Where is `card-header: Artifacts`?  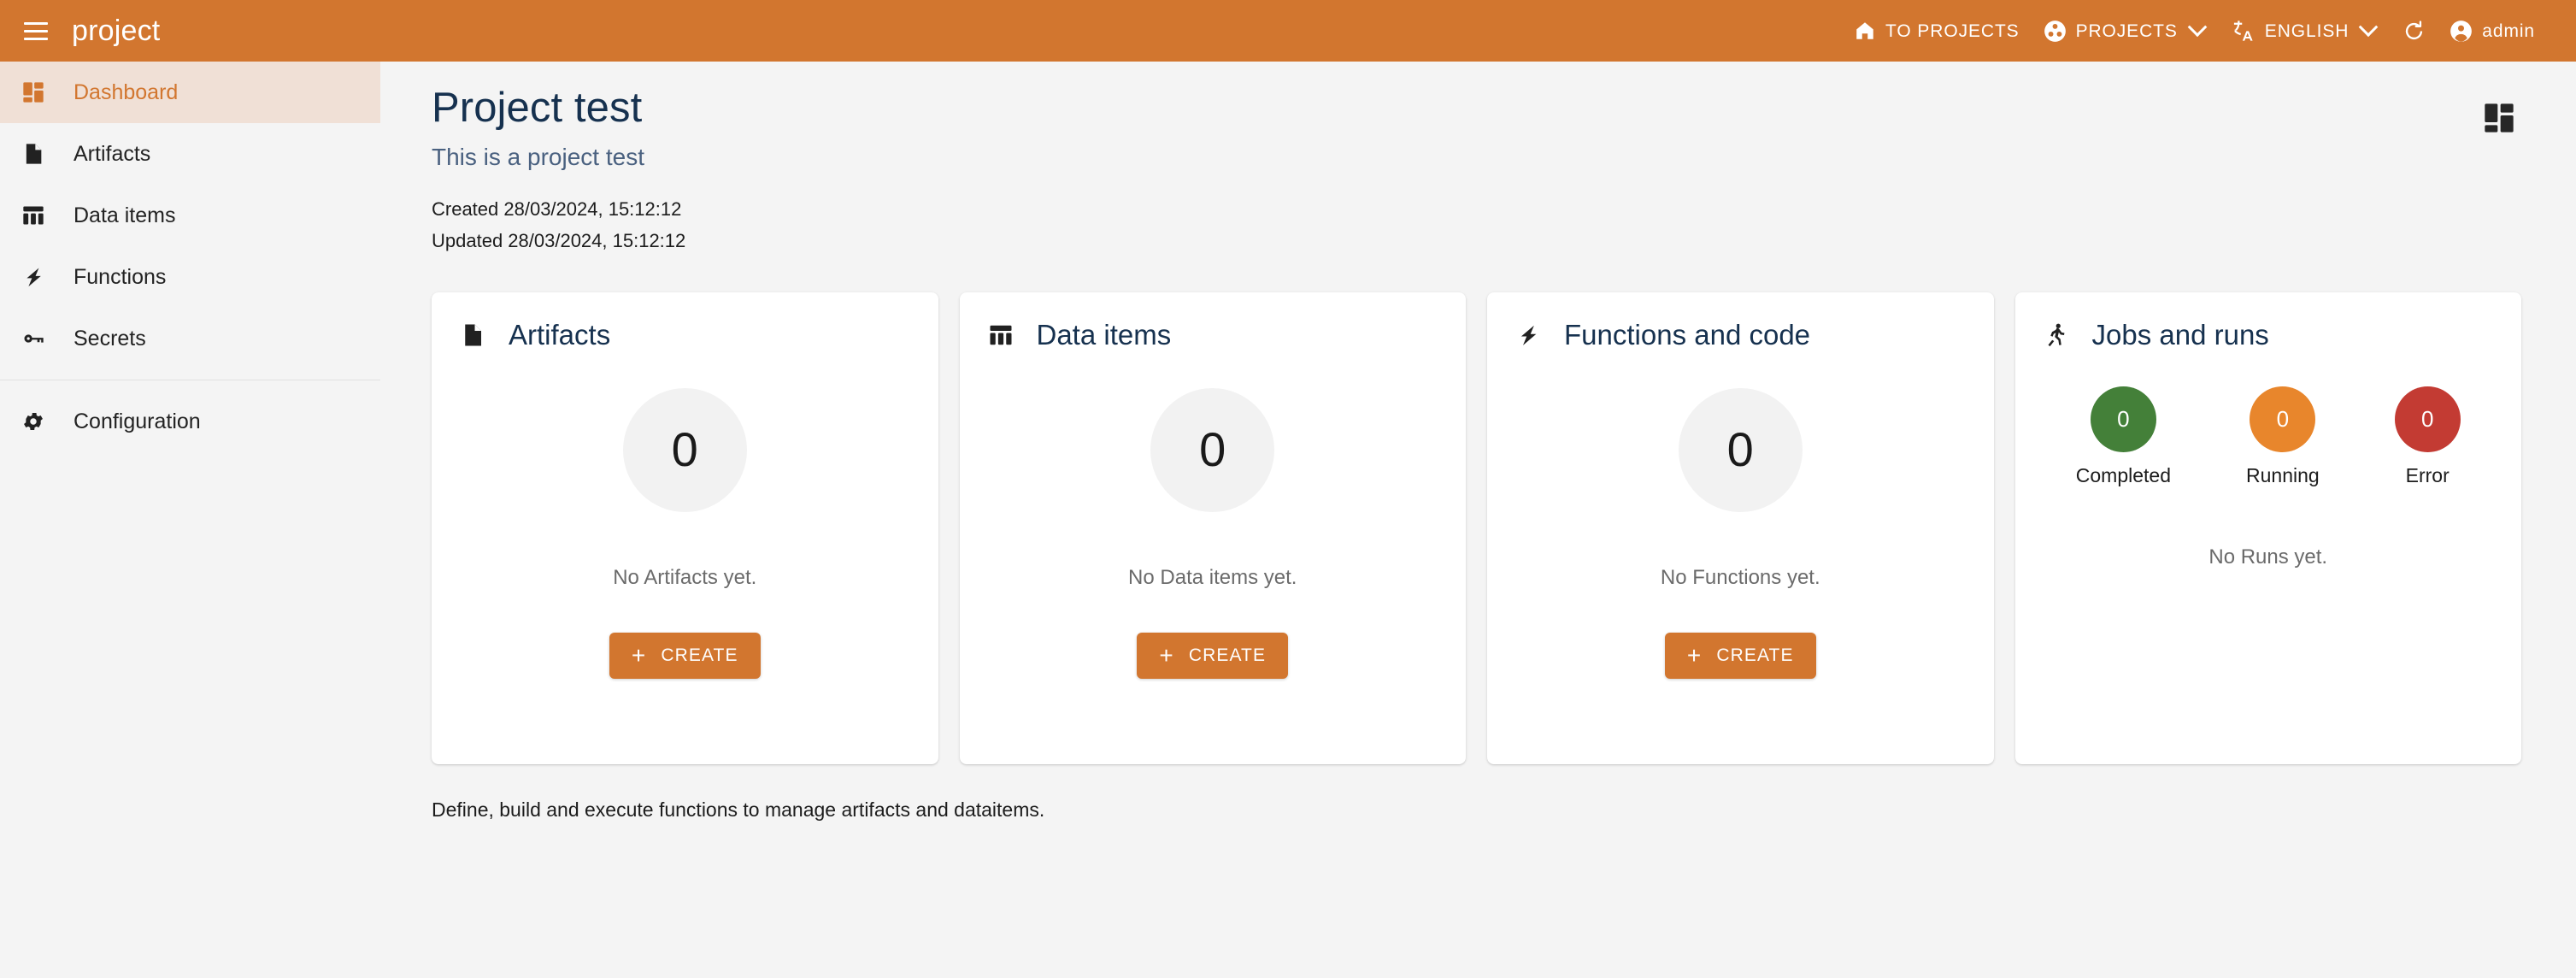
card-header: Artifacts is located at coordinates (685, 335).